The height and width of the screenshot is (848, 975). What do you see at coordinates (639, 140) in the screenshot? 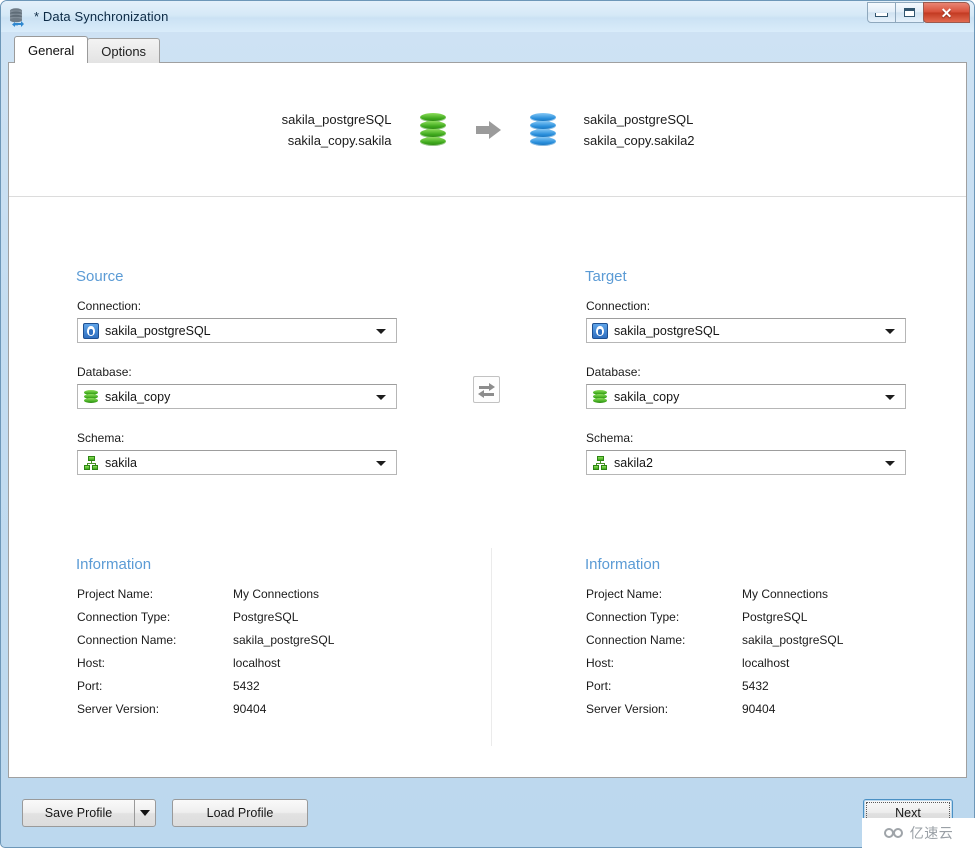
I see `summary-target-line2: sakila_copy.sakila2` at bounding box center [639, 140].